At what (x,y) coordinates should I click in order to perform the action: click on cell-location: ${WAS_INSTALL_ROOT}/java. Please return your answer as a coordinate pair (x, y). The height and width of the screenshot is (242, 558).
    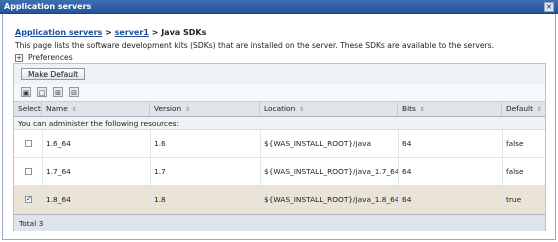
    Looking at the image, I should click on (318, 143).